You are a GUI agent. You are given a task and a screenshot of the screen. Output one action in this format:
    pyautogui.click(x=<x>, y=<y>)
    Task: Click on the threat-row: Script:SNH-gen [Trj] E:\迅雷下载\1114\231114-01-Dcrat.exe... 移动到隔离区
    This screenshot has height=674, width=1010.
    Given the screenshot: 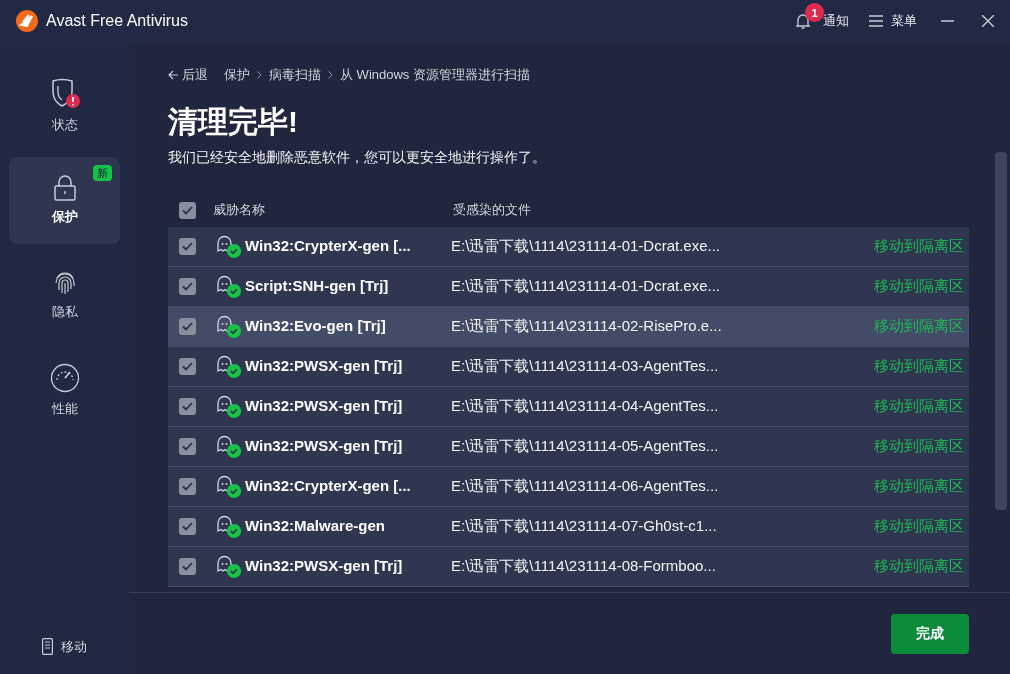 What is the action you would take?
    pyautogui.click(x=568, y=287)
    